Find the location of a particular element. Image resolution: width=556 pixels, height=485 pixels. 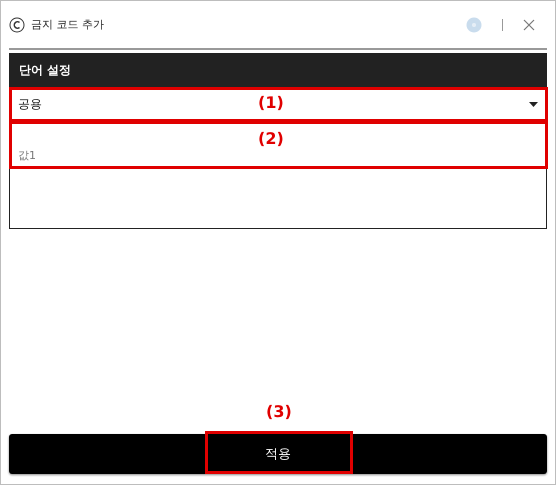

caret-icon is located at coordinates (533, 104).